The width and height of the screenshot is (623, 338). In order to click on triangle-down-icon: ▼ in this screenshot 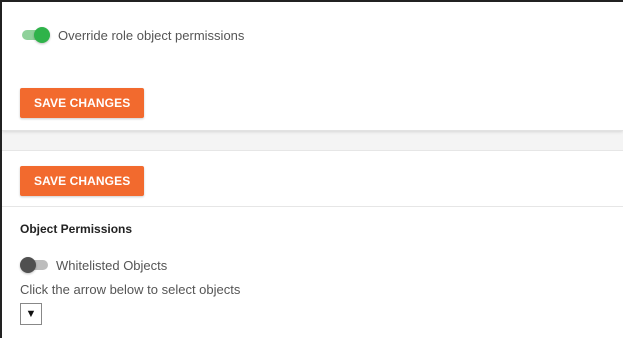, I will do `click(31, 314)`.